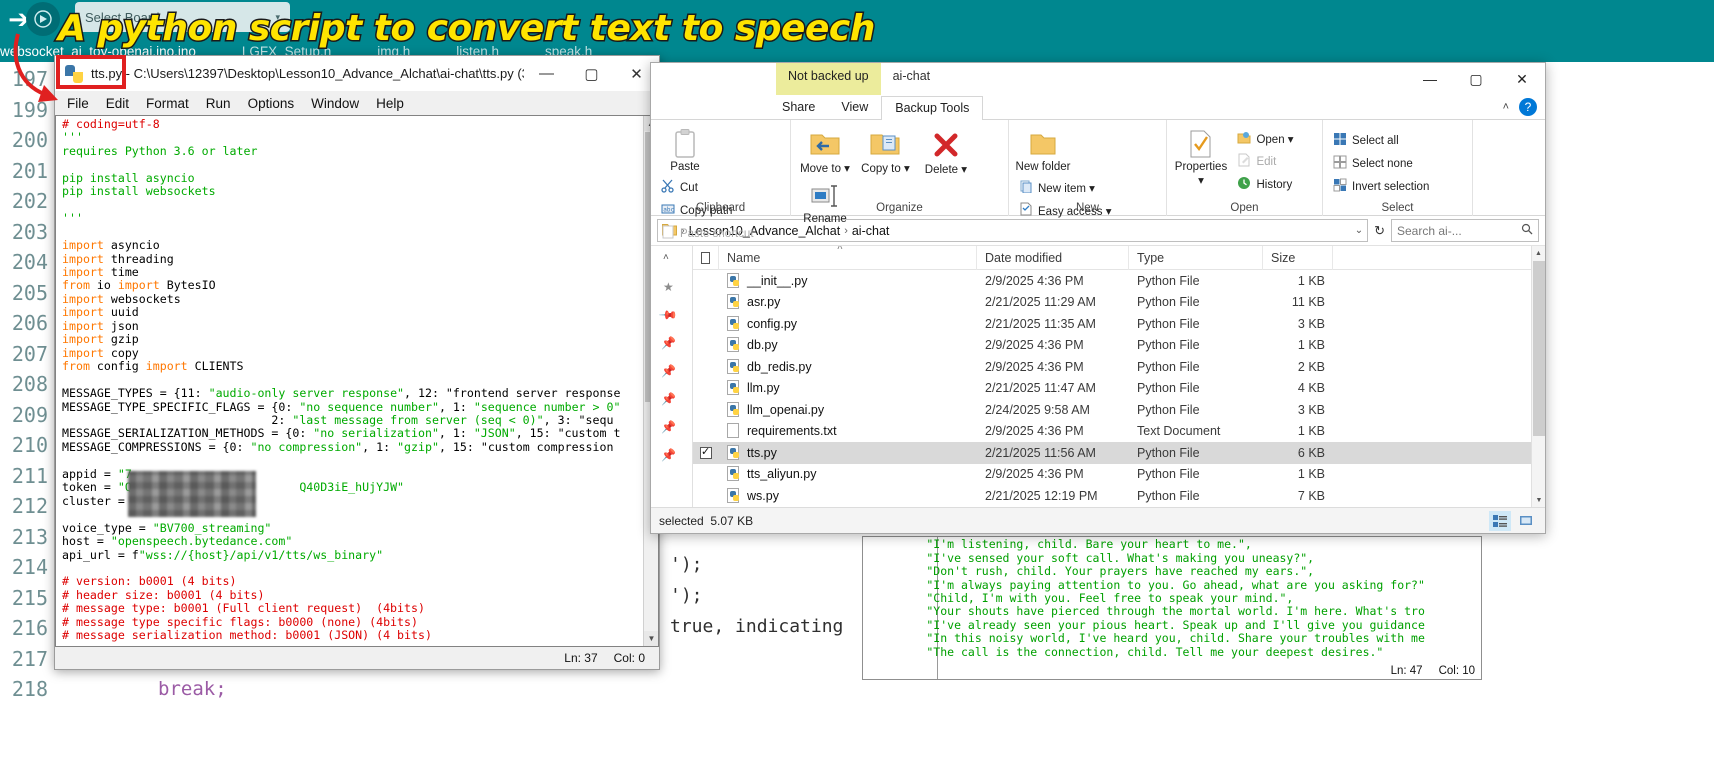 This screenshot has width=1714, height=760. What do you see at coordinates (763, 388) in the screenshot?
I see `file-name-label: llm.py` at bounding box center [763, 388].